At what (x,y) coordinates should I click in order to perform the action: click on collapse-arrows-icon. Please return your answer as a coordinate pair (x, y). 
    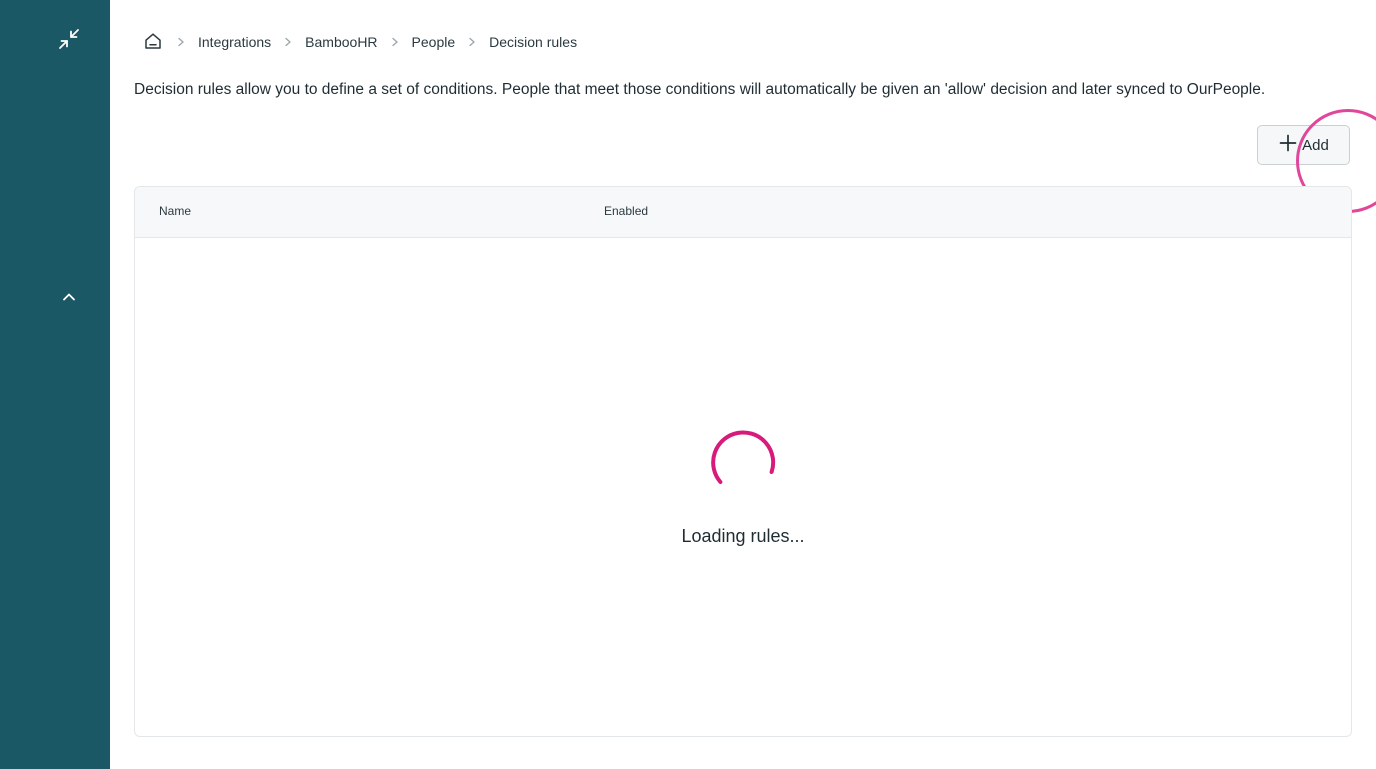
    Looking at the image, I should click on (69, 41).